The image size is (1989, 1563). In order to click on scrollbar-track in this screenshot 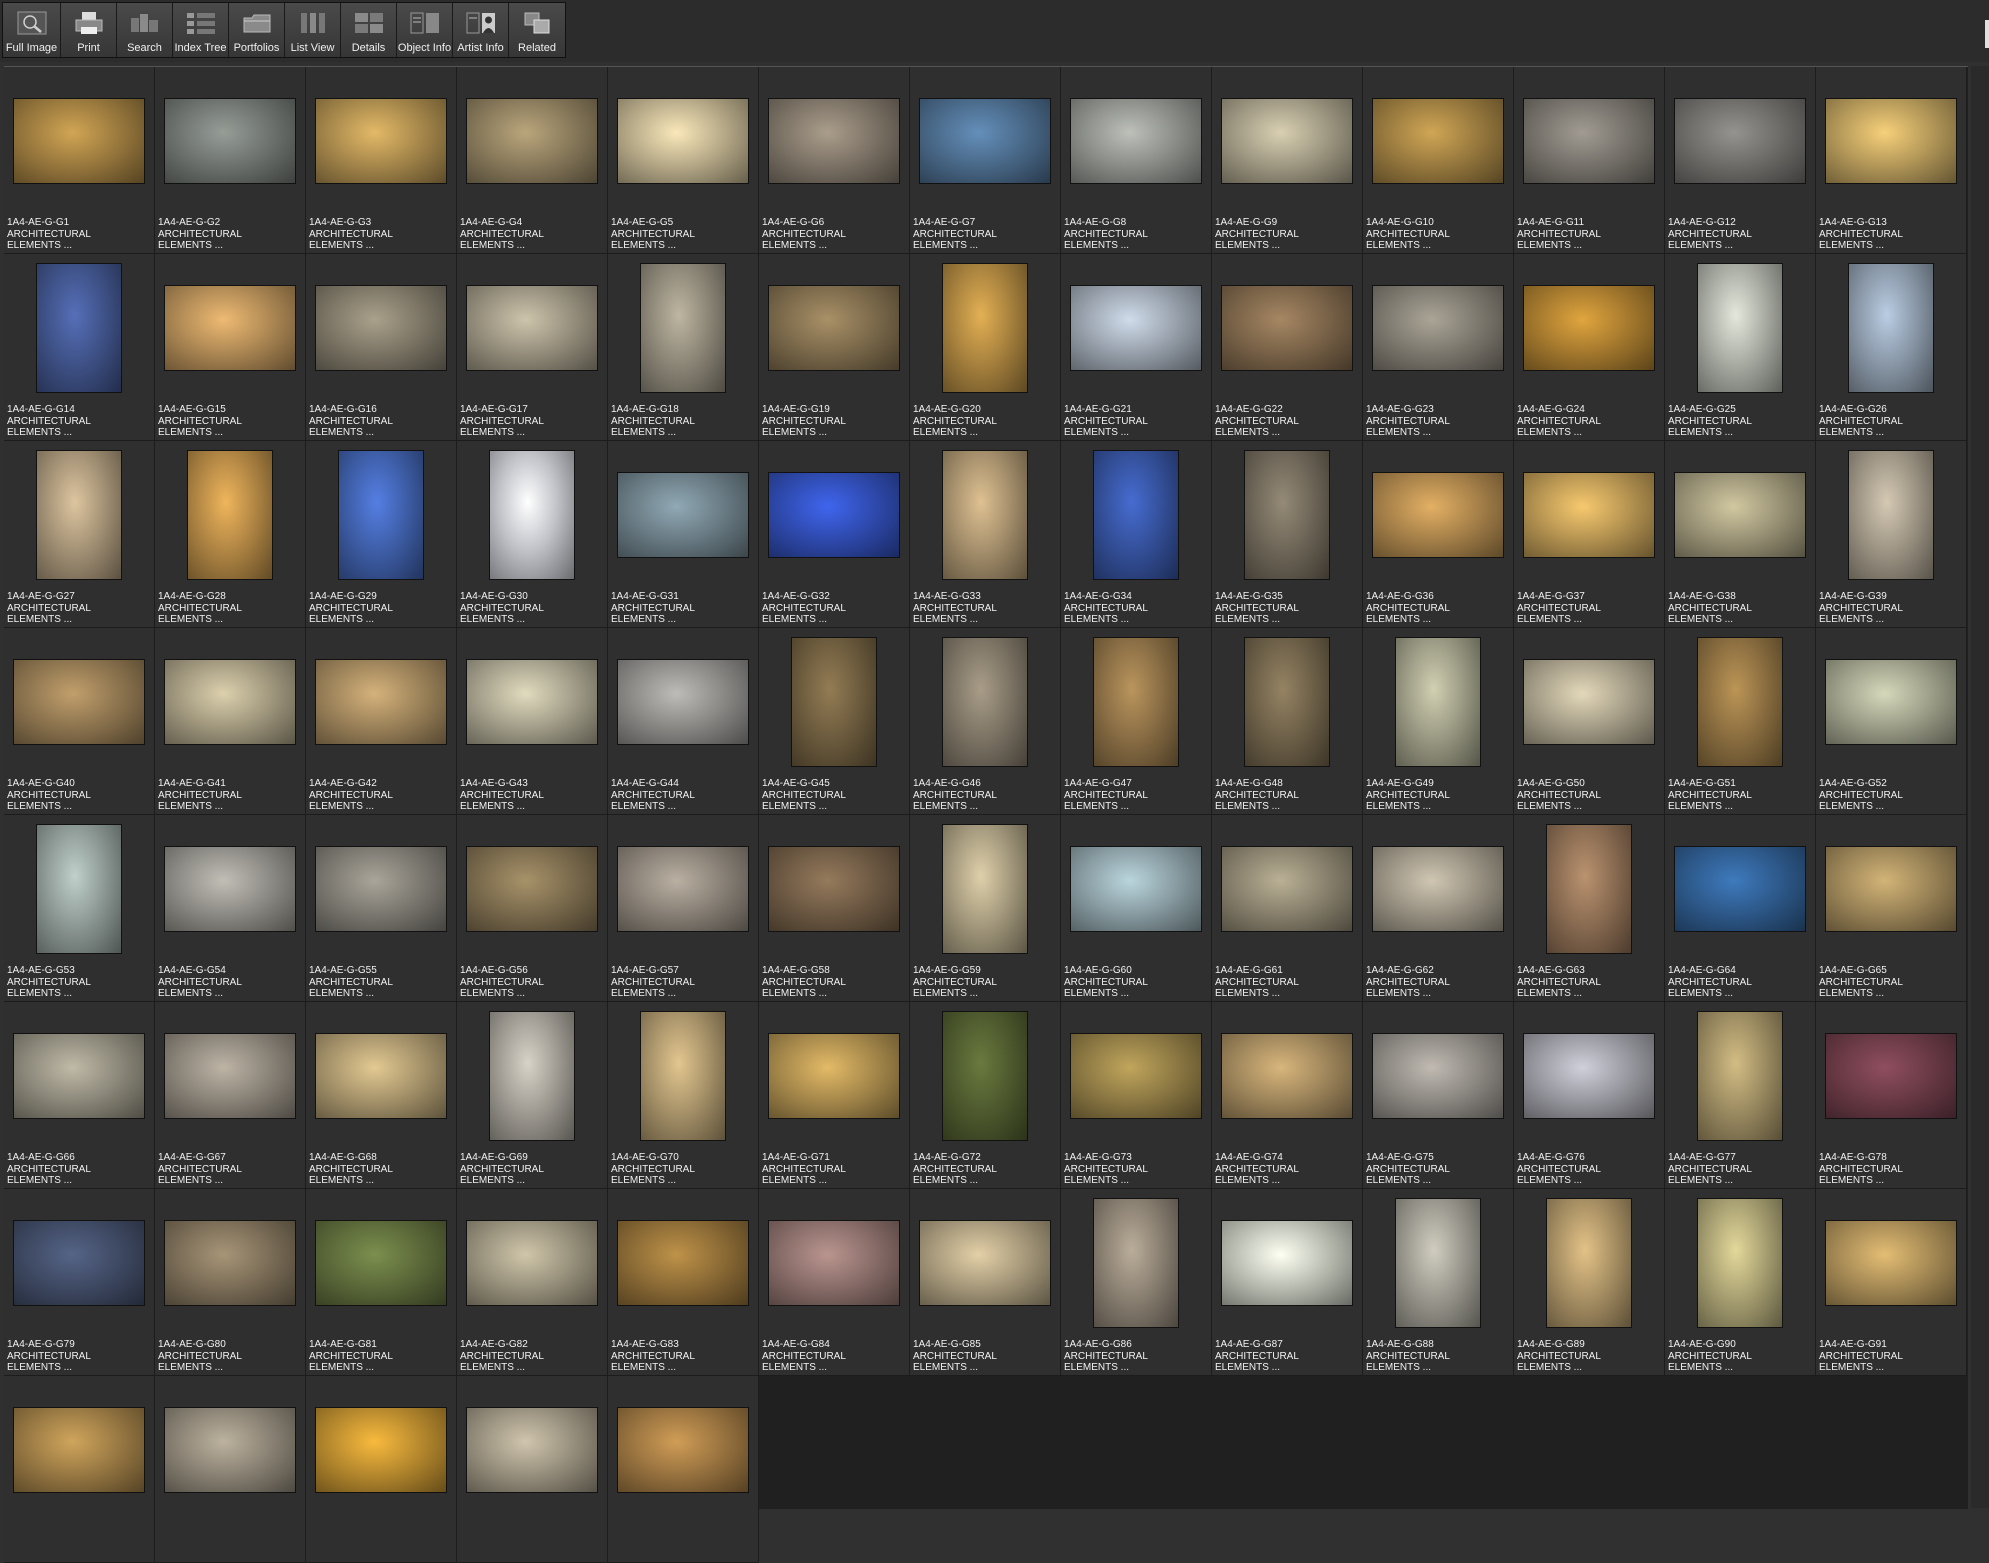, I will do `click(1980, 787)`.